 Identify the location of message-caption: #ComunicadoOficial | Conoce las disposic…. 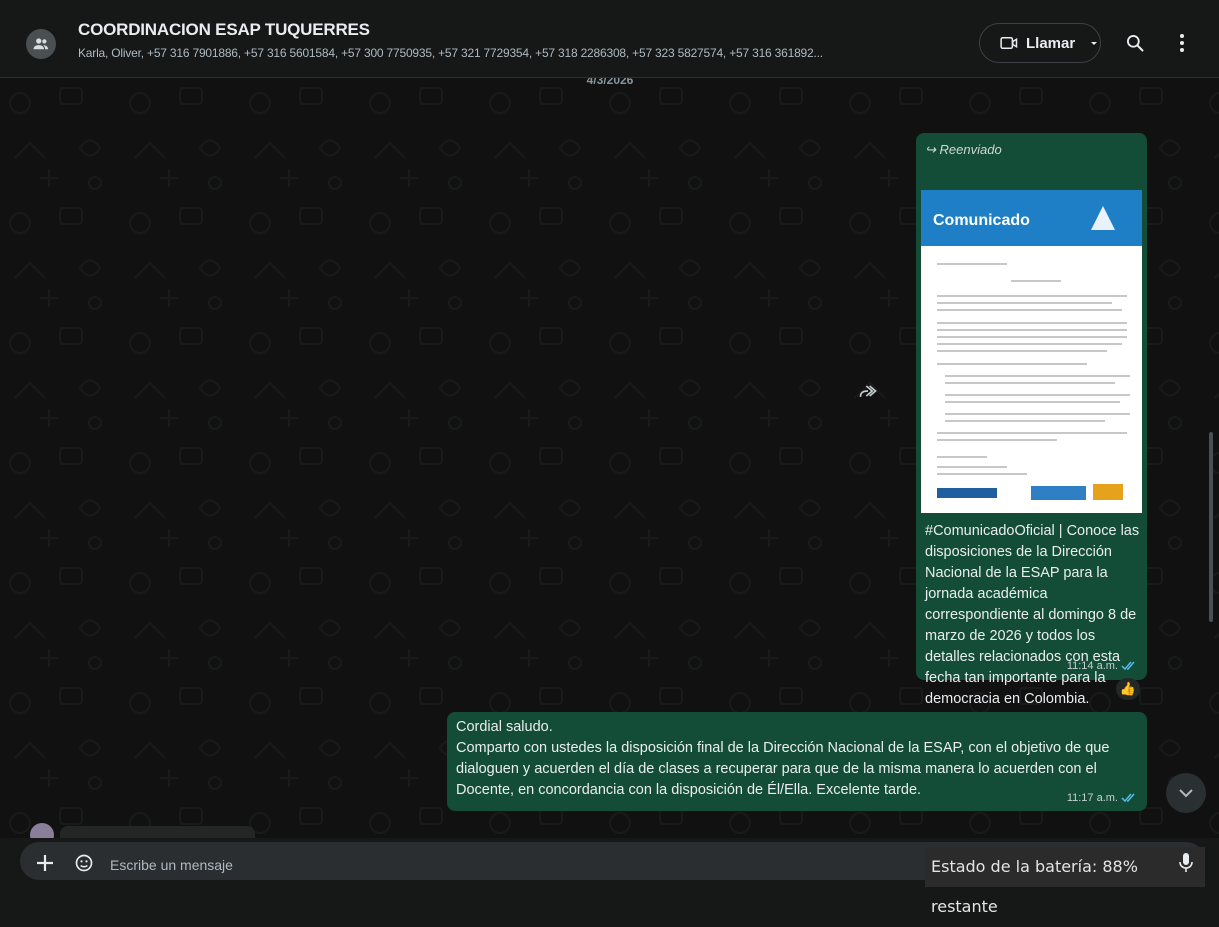
(1032, 625).